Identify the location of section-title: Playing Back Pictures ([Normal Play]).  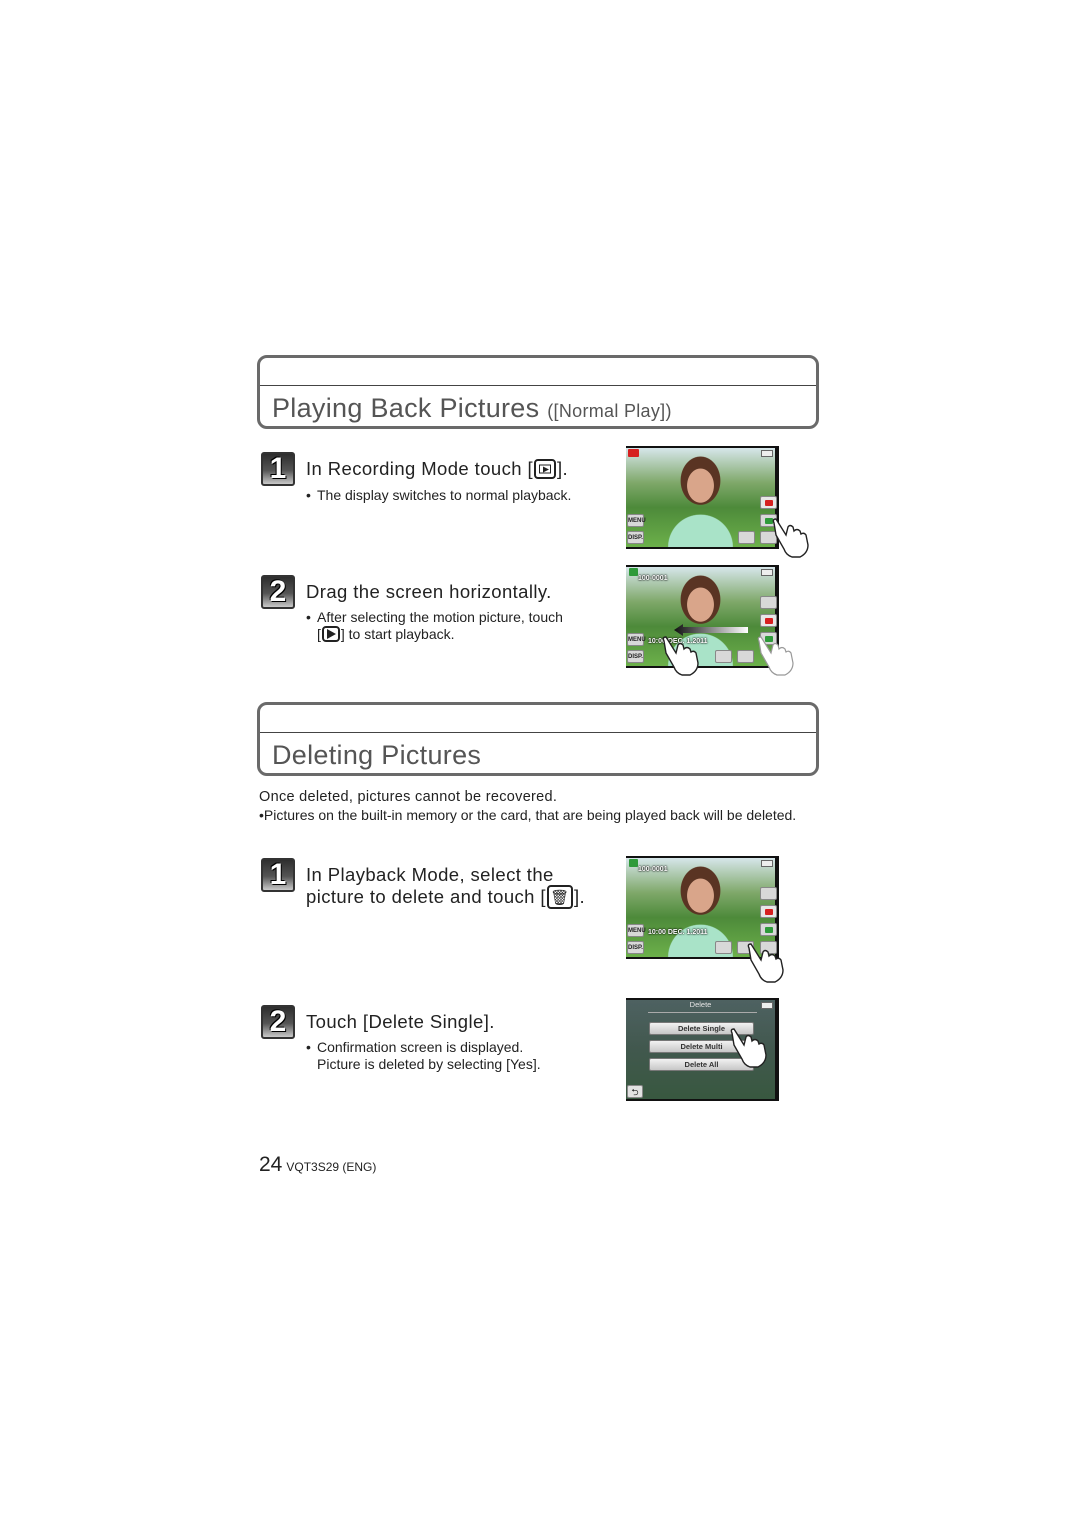
(472, 408).